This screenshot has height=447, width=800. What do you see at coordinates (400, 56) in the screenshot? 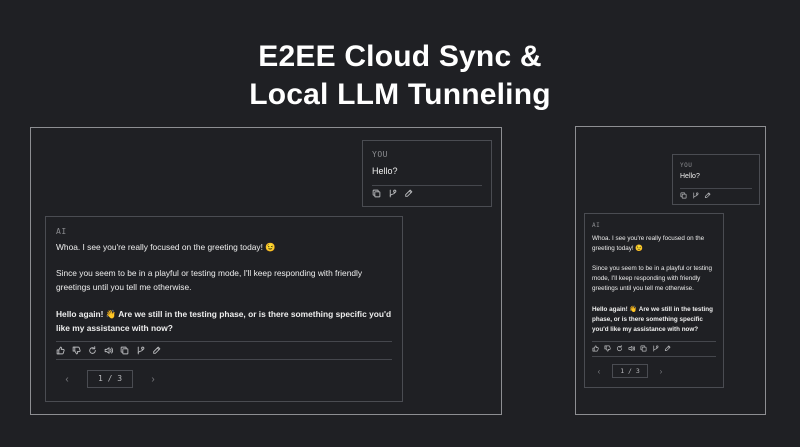
I see `hero-title-line-1: E2EE Cloud Sync &` at bounding box center [400, 56].